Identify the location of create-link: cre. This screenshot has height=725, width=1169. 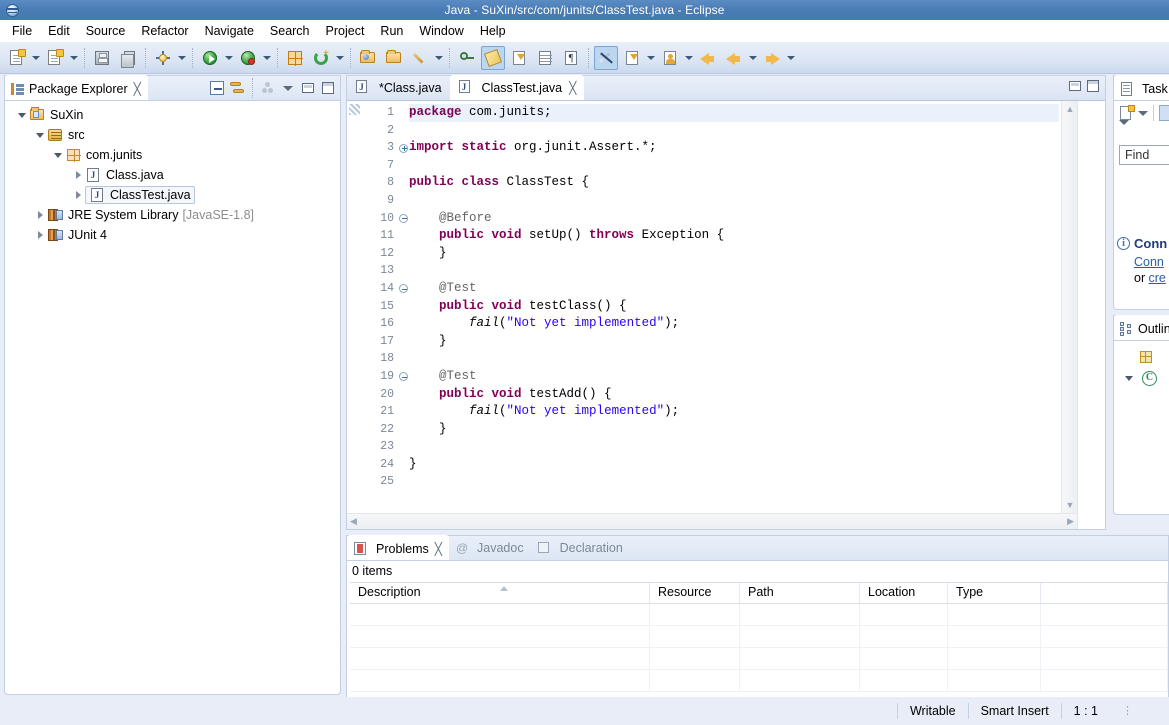
(1156, 278).